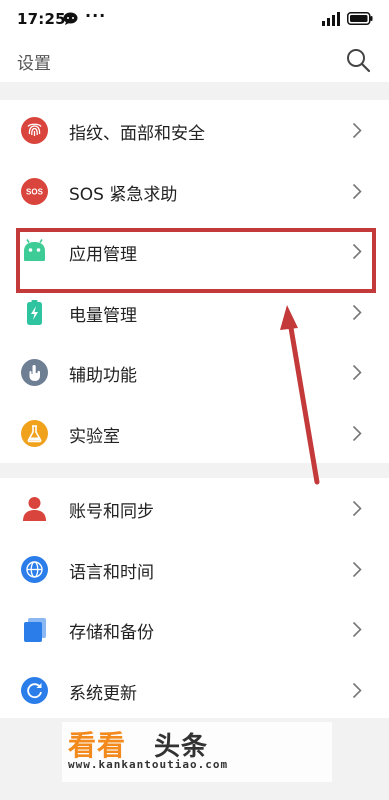 This screenshot has width=389, height=800. I want to click on setting-item-security: 指纹、面部和安全, so click(194, 130).